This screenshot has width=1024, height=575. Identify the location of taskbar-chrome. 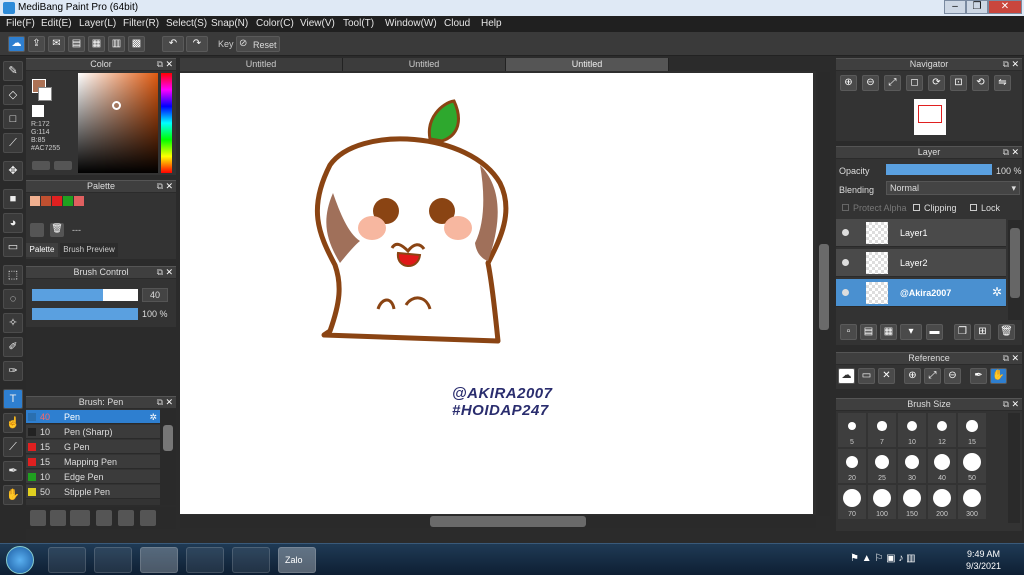
(159, 560).